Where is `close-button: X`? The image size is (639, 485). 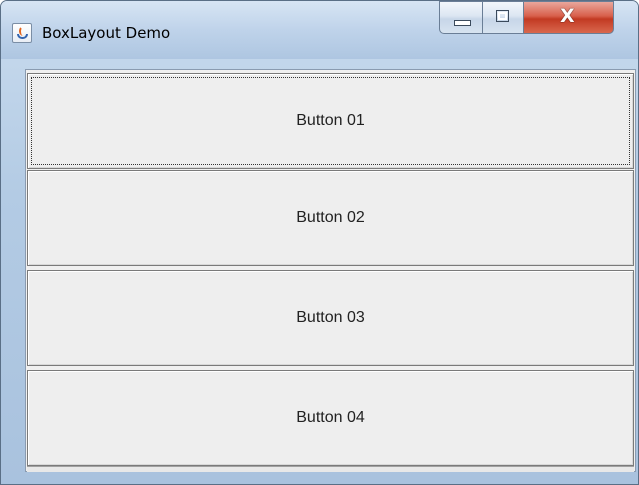
close-button: X is located at coordinates (569, 17).